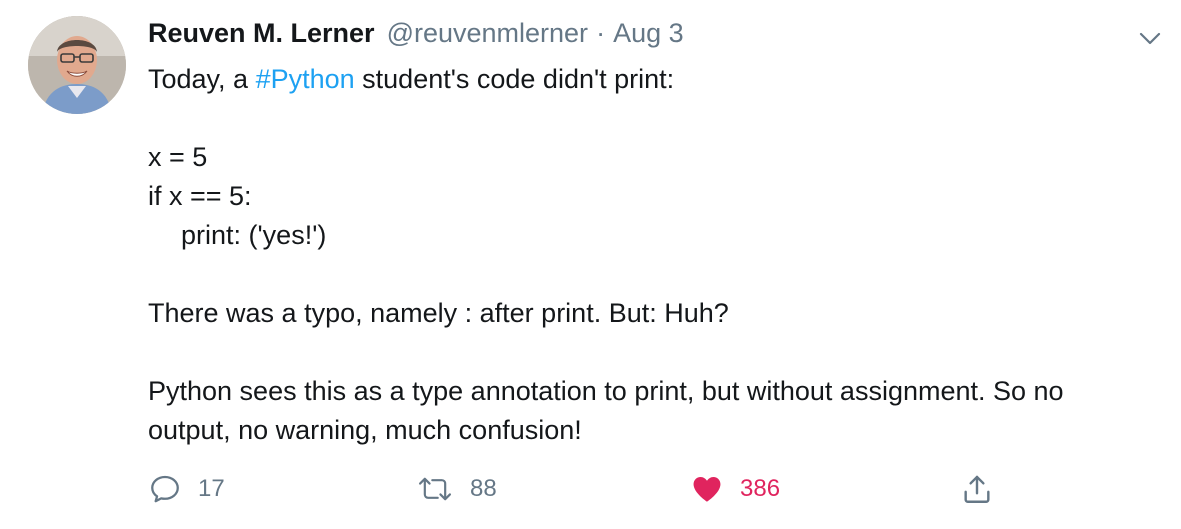  Describe the element at coordinates (483, 488) in the screenshot. I see `retweet-count: 88` at that location.